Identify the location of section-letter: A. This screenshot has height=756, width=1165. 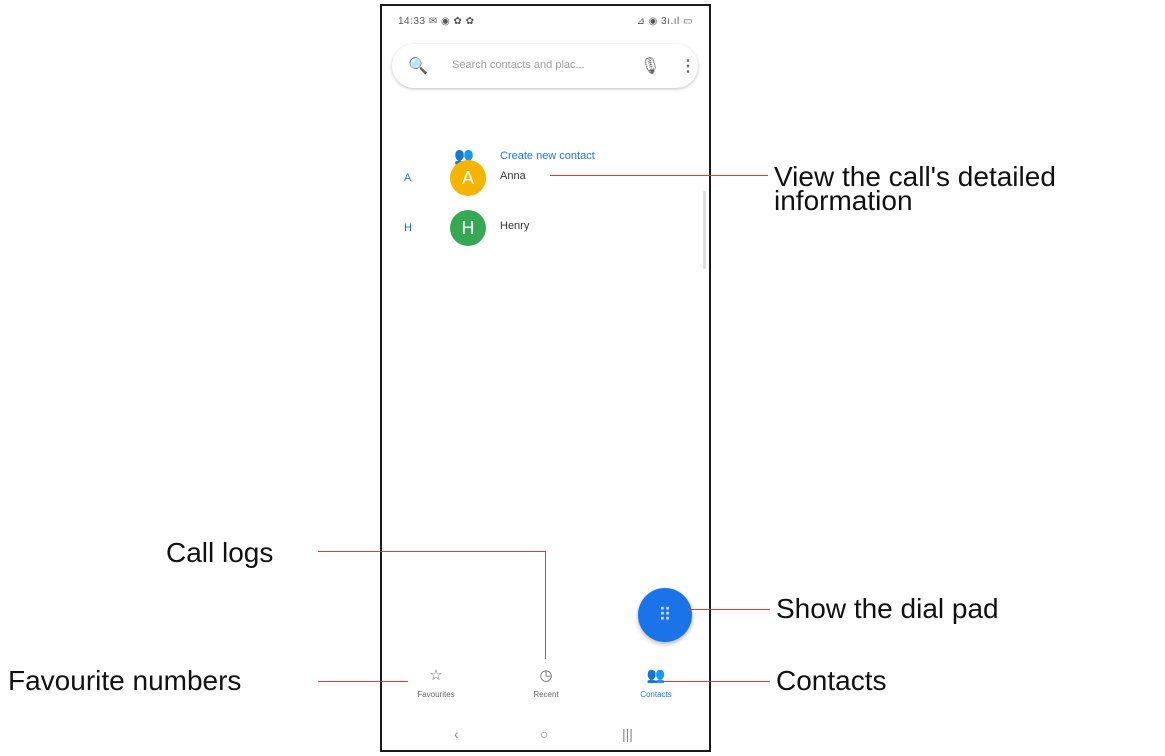
(408, 178).